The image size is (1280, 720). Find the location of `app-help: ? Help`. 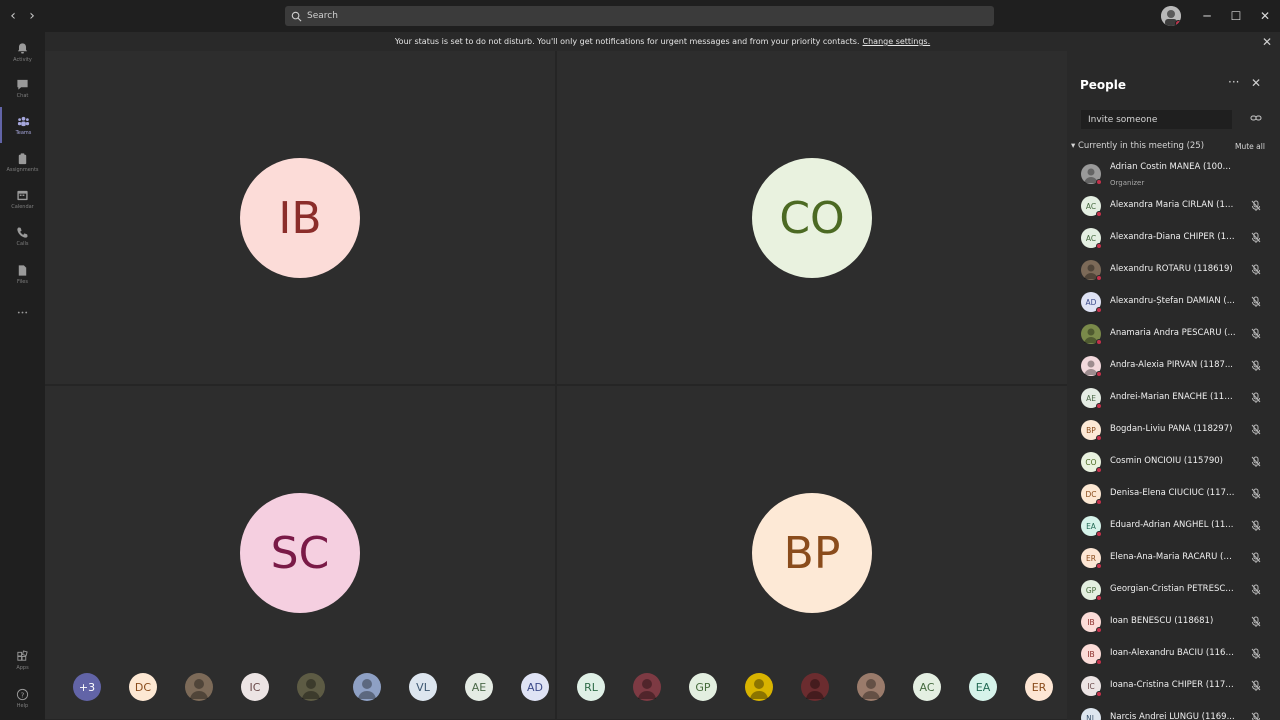

app-help: ? Help is located at coordinates (22, 698).